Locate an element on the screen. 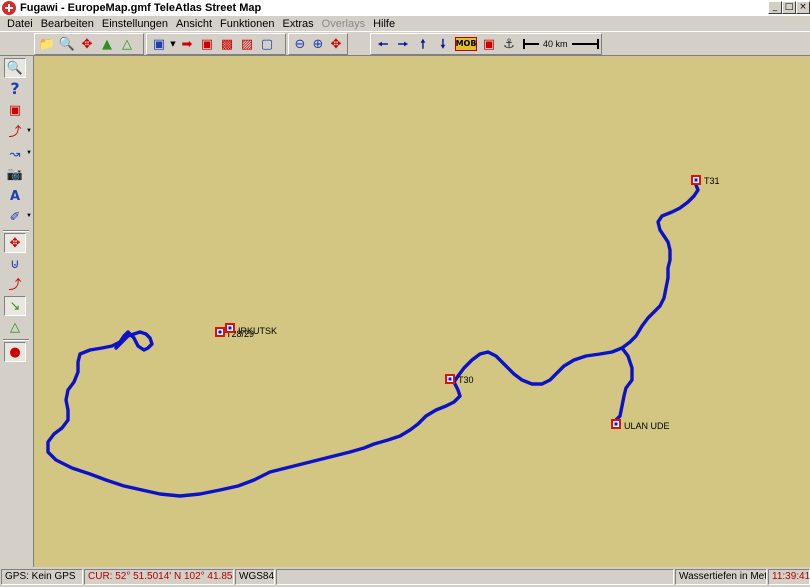 Image resolution: width=810 pixels, height=587 pixels. toolbar-group-zoom: ⊖ ⊕ ✥ is located at coordinates (318, 44).